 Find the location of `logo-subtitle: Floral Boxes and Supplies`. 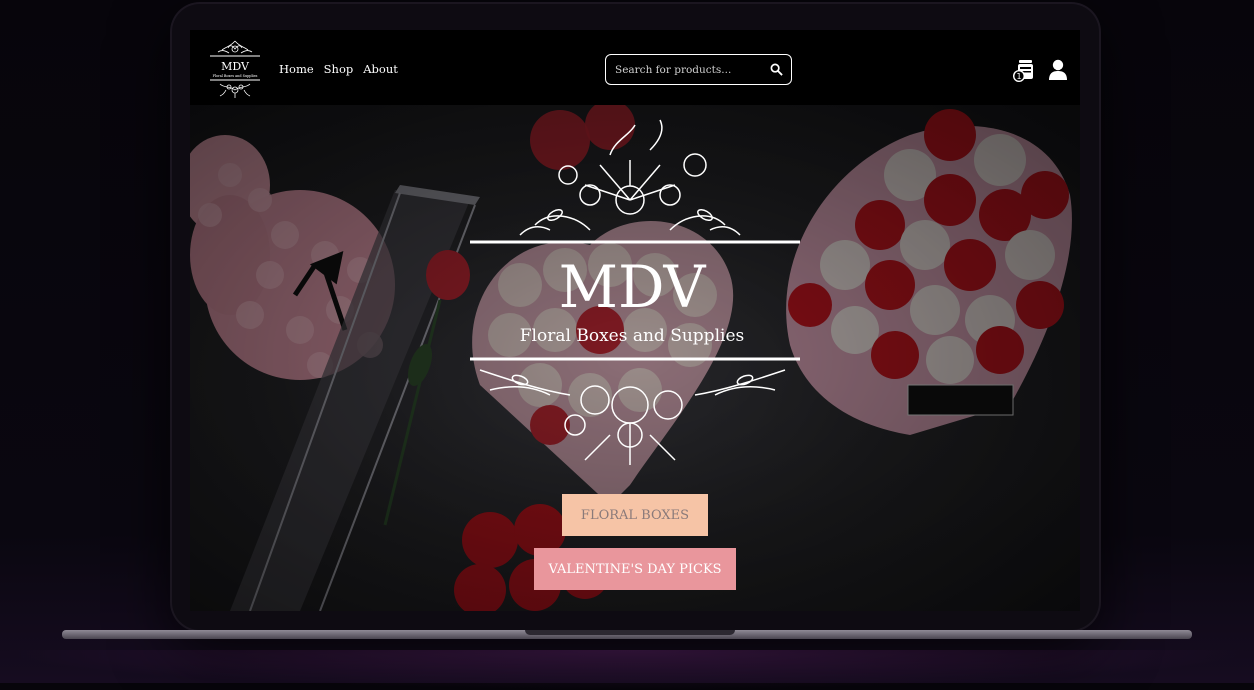

logo-subtitle: Floral Boxes and Supplies is located at coordinates (235, 76).